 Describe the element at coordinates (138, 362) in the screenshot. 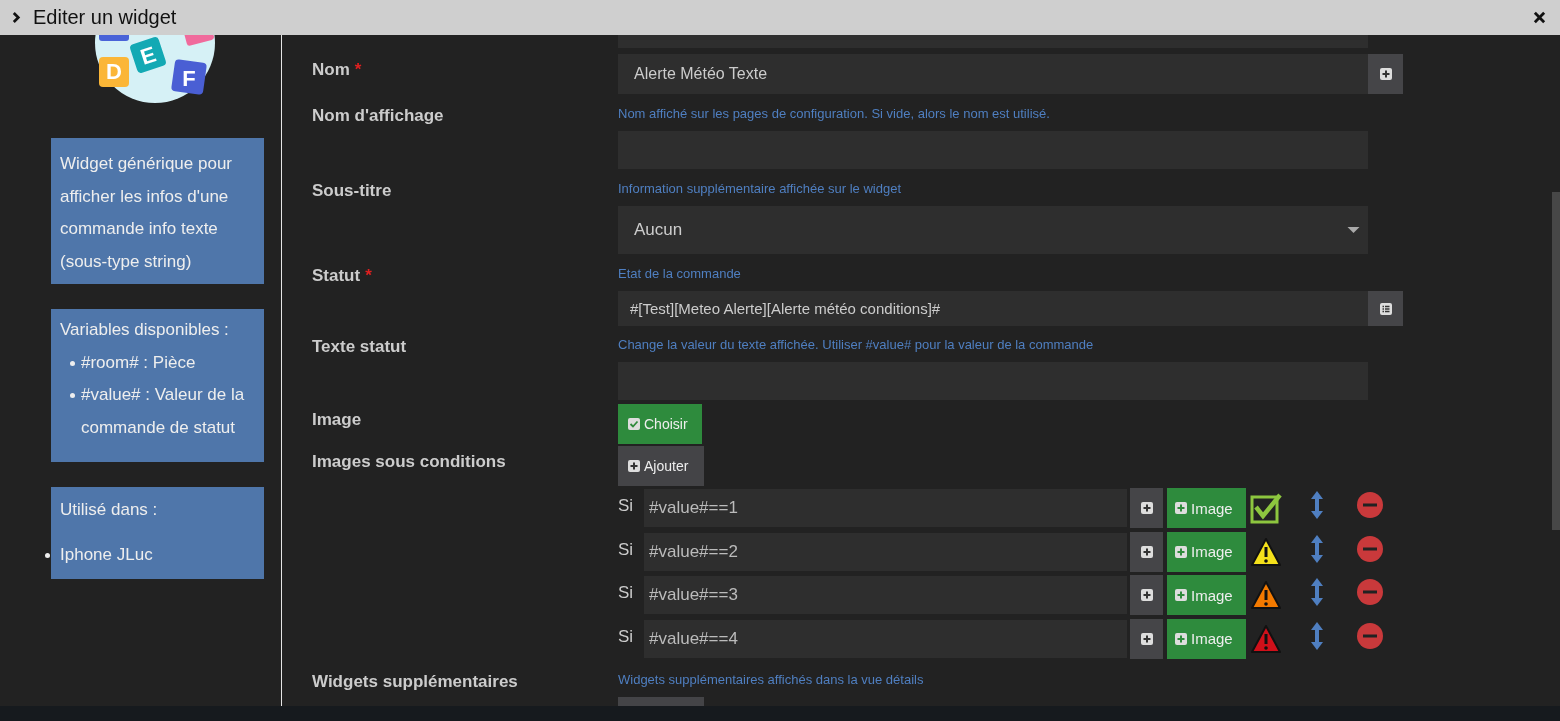

I see `variable-item: #room# : Pièce` at that location.